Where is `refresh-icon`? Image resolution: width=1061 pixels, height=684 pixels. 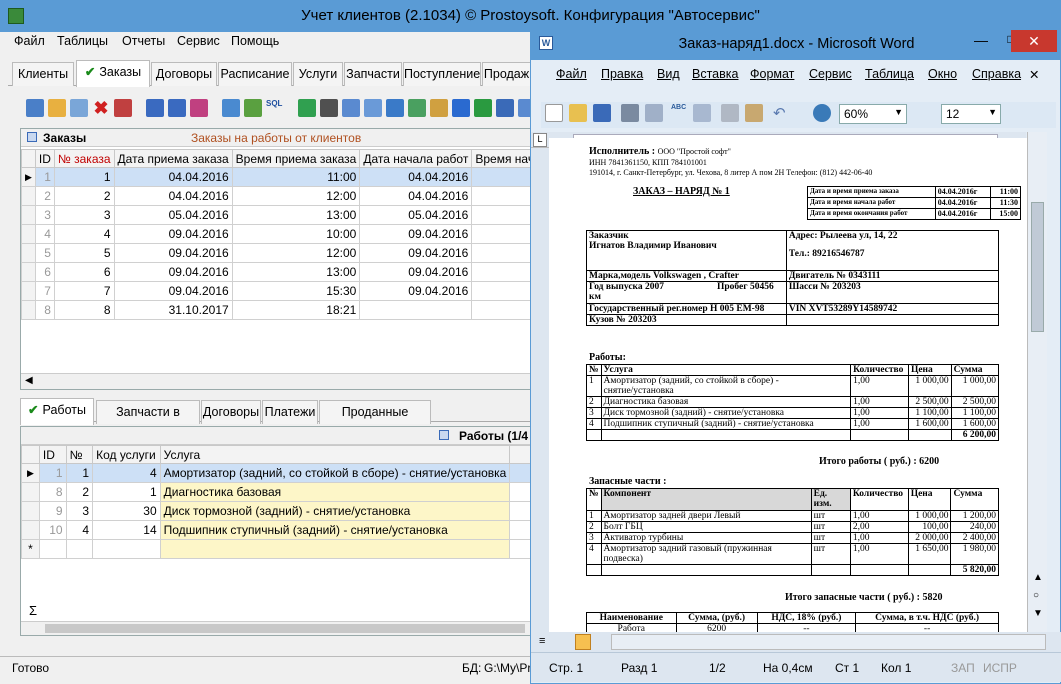 refresh-icon is located at coordinates (307, 108).